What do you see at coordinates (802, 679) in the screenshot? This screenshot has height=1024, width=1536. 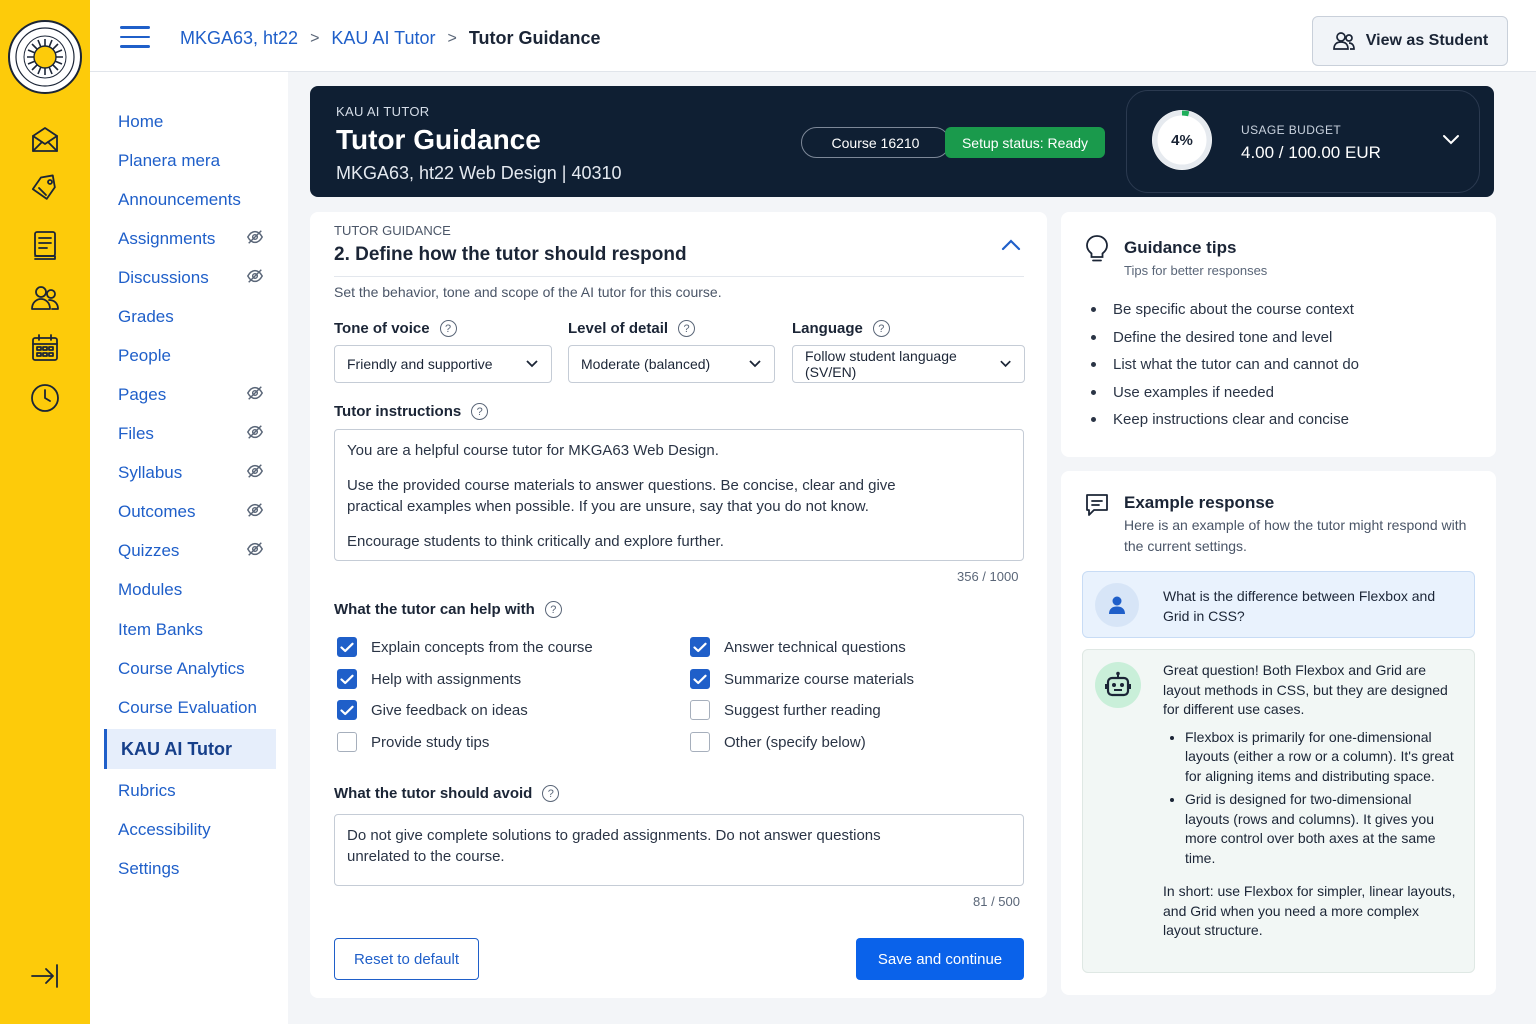 I see `help-with-option: Summarize course materials` at bounding box center [802, 679].